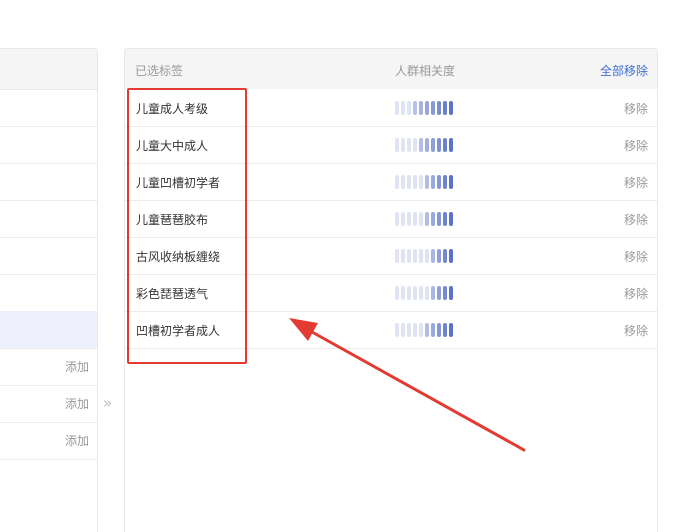 This screenshot has width=674, height=532. Describe the element at coordinates (391, 69) in the screenshot. I see `selected-tags-header: 已选标签 人群相关度 全部移除` at that location.